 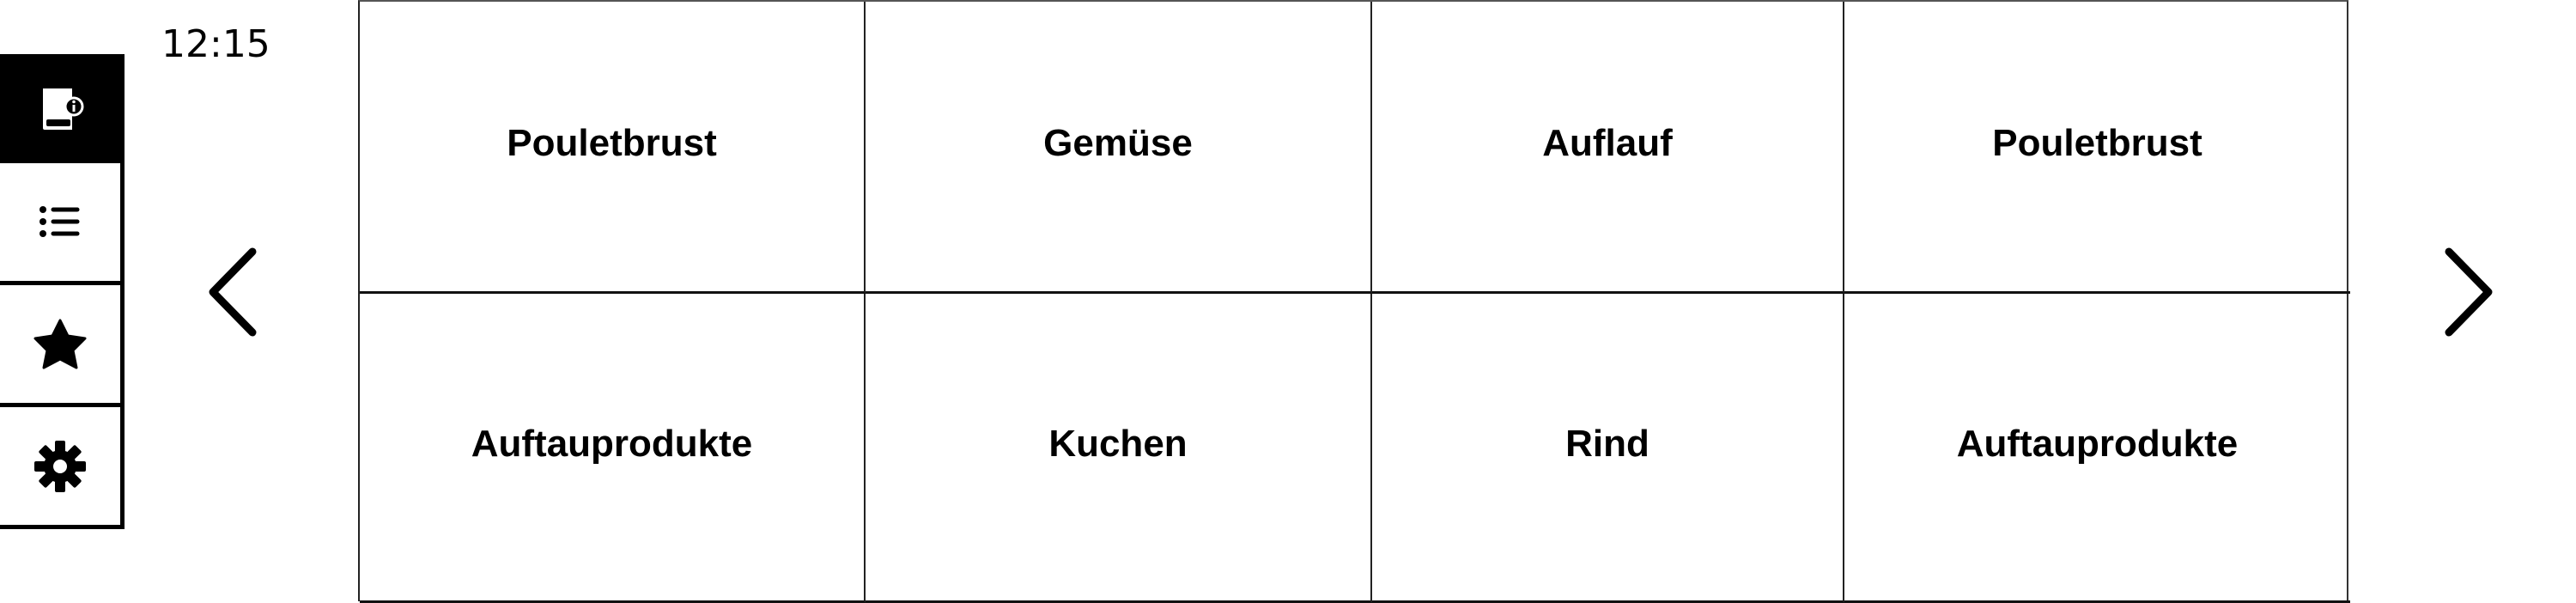 I want to click on category-label: Rind, so click(x=1607, y=443).